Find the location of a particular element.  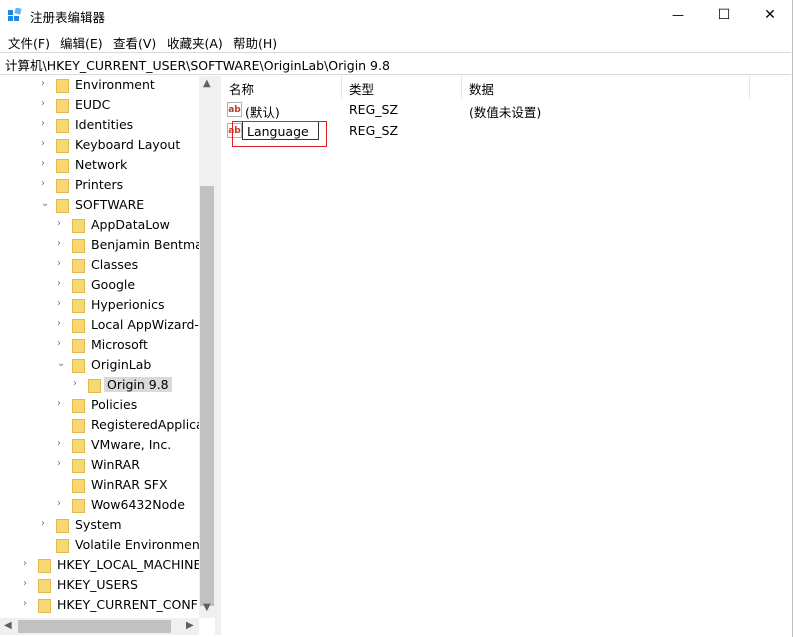

window-title: 注册表编辑器 is located at coordinates (68, 17).